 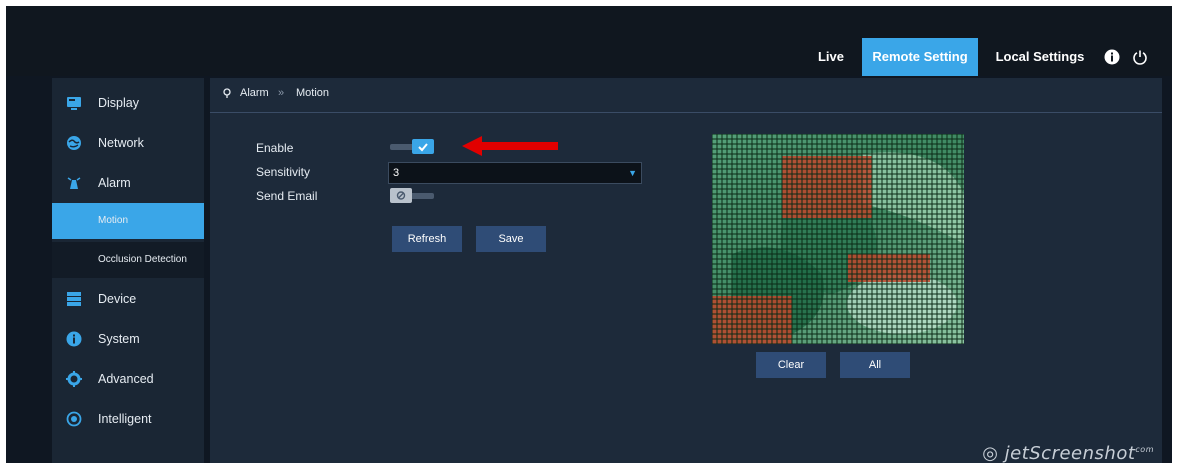 What do you see at coordinates (74, 183) in the screenshot?
I see `alarm-icon` at bounding box center [74, 183].